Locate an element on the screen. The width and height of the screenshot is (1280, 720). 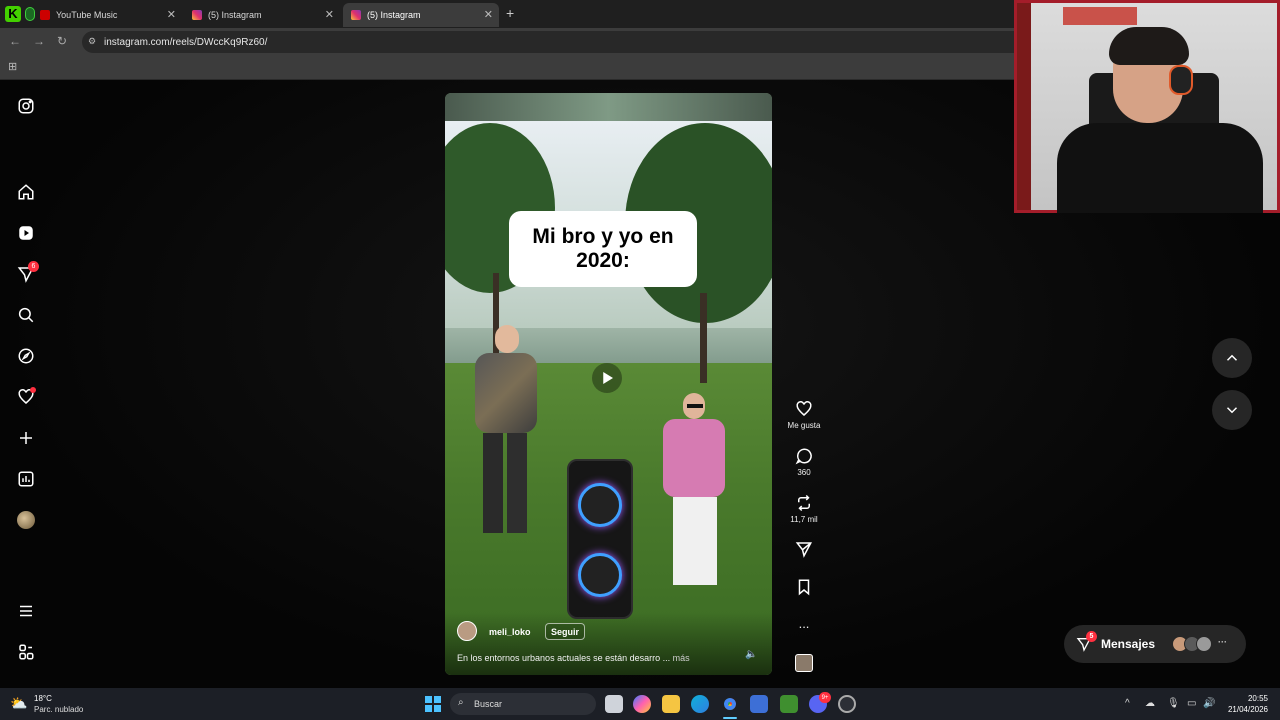
comments-count: 360 is located at coordinates (804, 472).